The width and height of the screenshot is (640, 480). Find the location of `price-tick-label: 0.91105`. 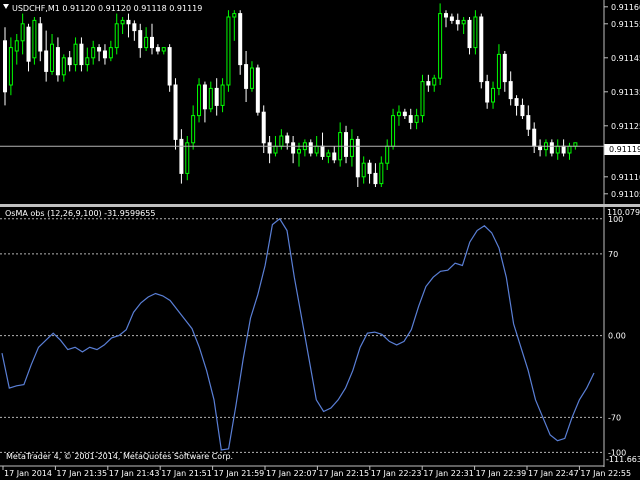

price-tick-label: 0.91105 is located at coordinates (625, 194).